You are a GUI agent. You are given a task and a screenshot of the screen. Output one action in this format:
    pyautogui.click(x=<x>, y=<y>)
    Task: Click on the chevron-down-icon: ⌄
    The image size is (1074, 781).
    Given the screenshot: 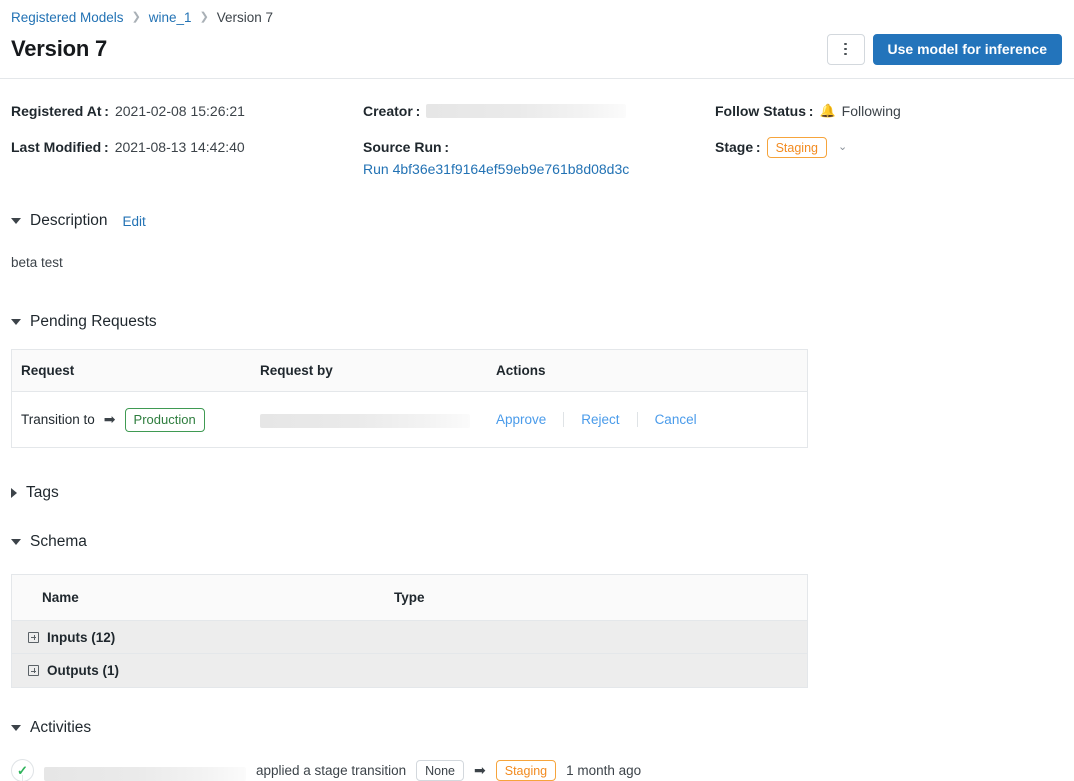 What is the action you would take?
    pyautogui.click(x=842, y=147)
    